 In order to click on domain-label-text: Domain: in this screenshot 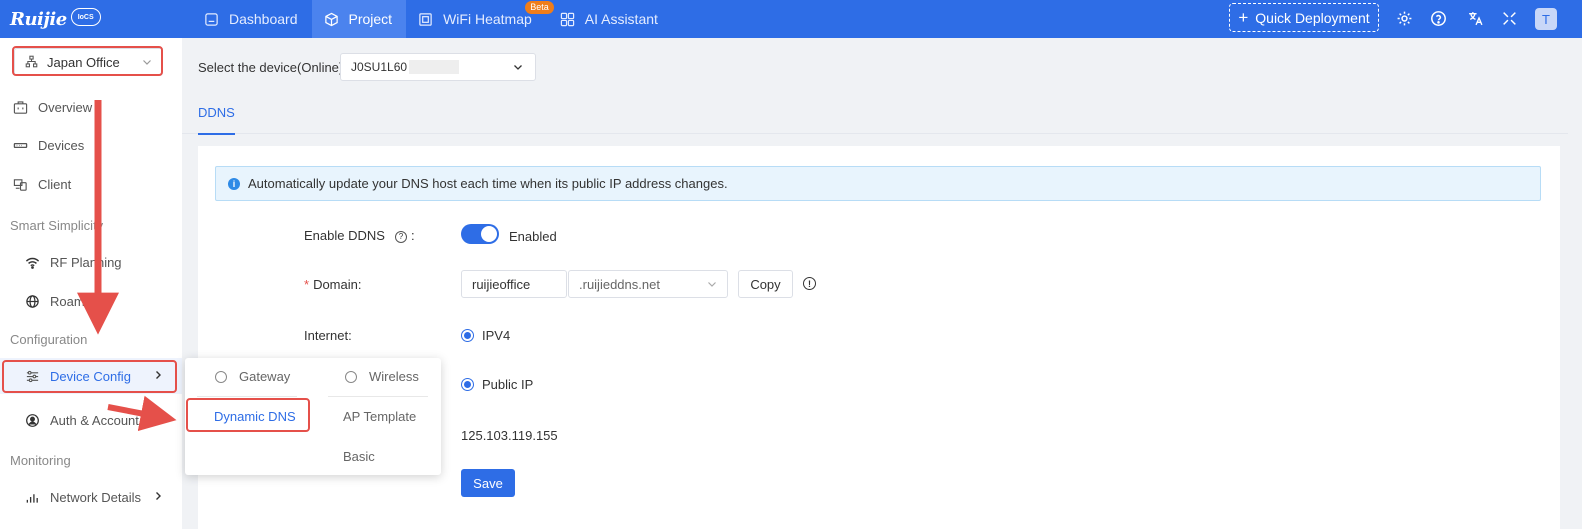, I will do `click(337, 284)`.